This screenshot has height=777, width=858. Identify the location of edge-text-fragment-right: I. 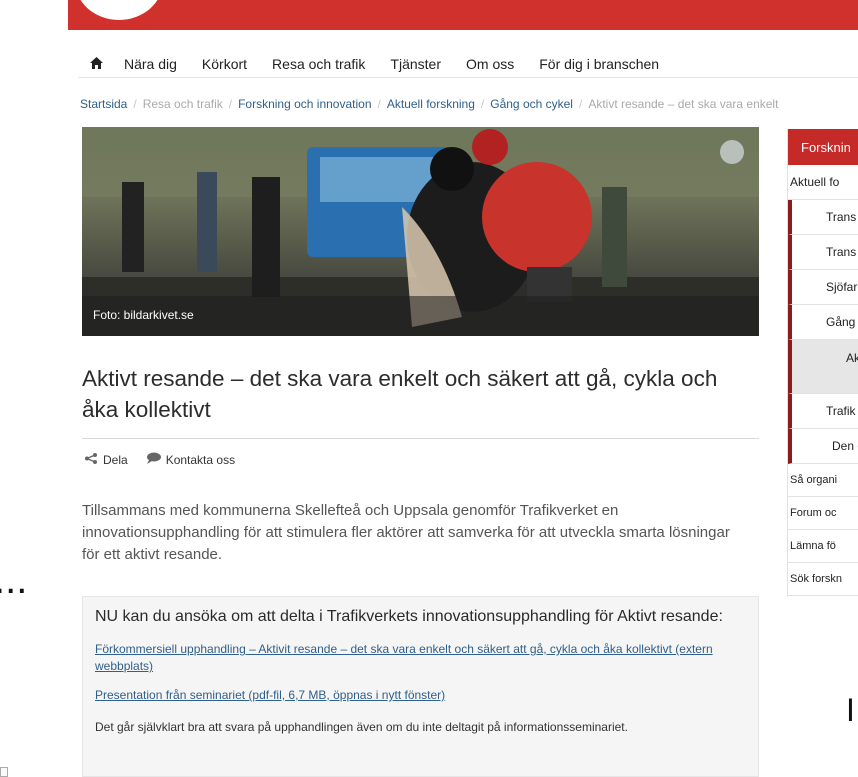
(850, 710).